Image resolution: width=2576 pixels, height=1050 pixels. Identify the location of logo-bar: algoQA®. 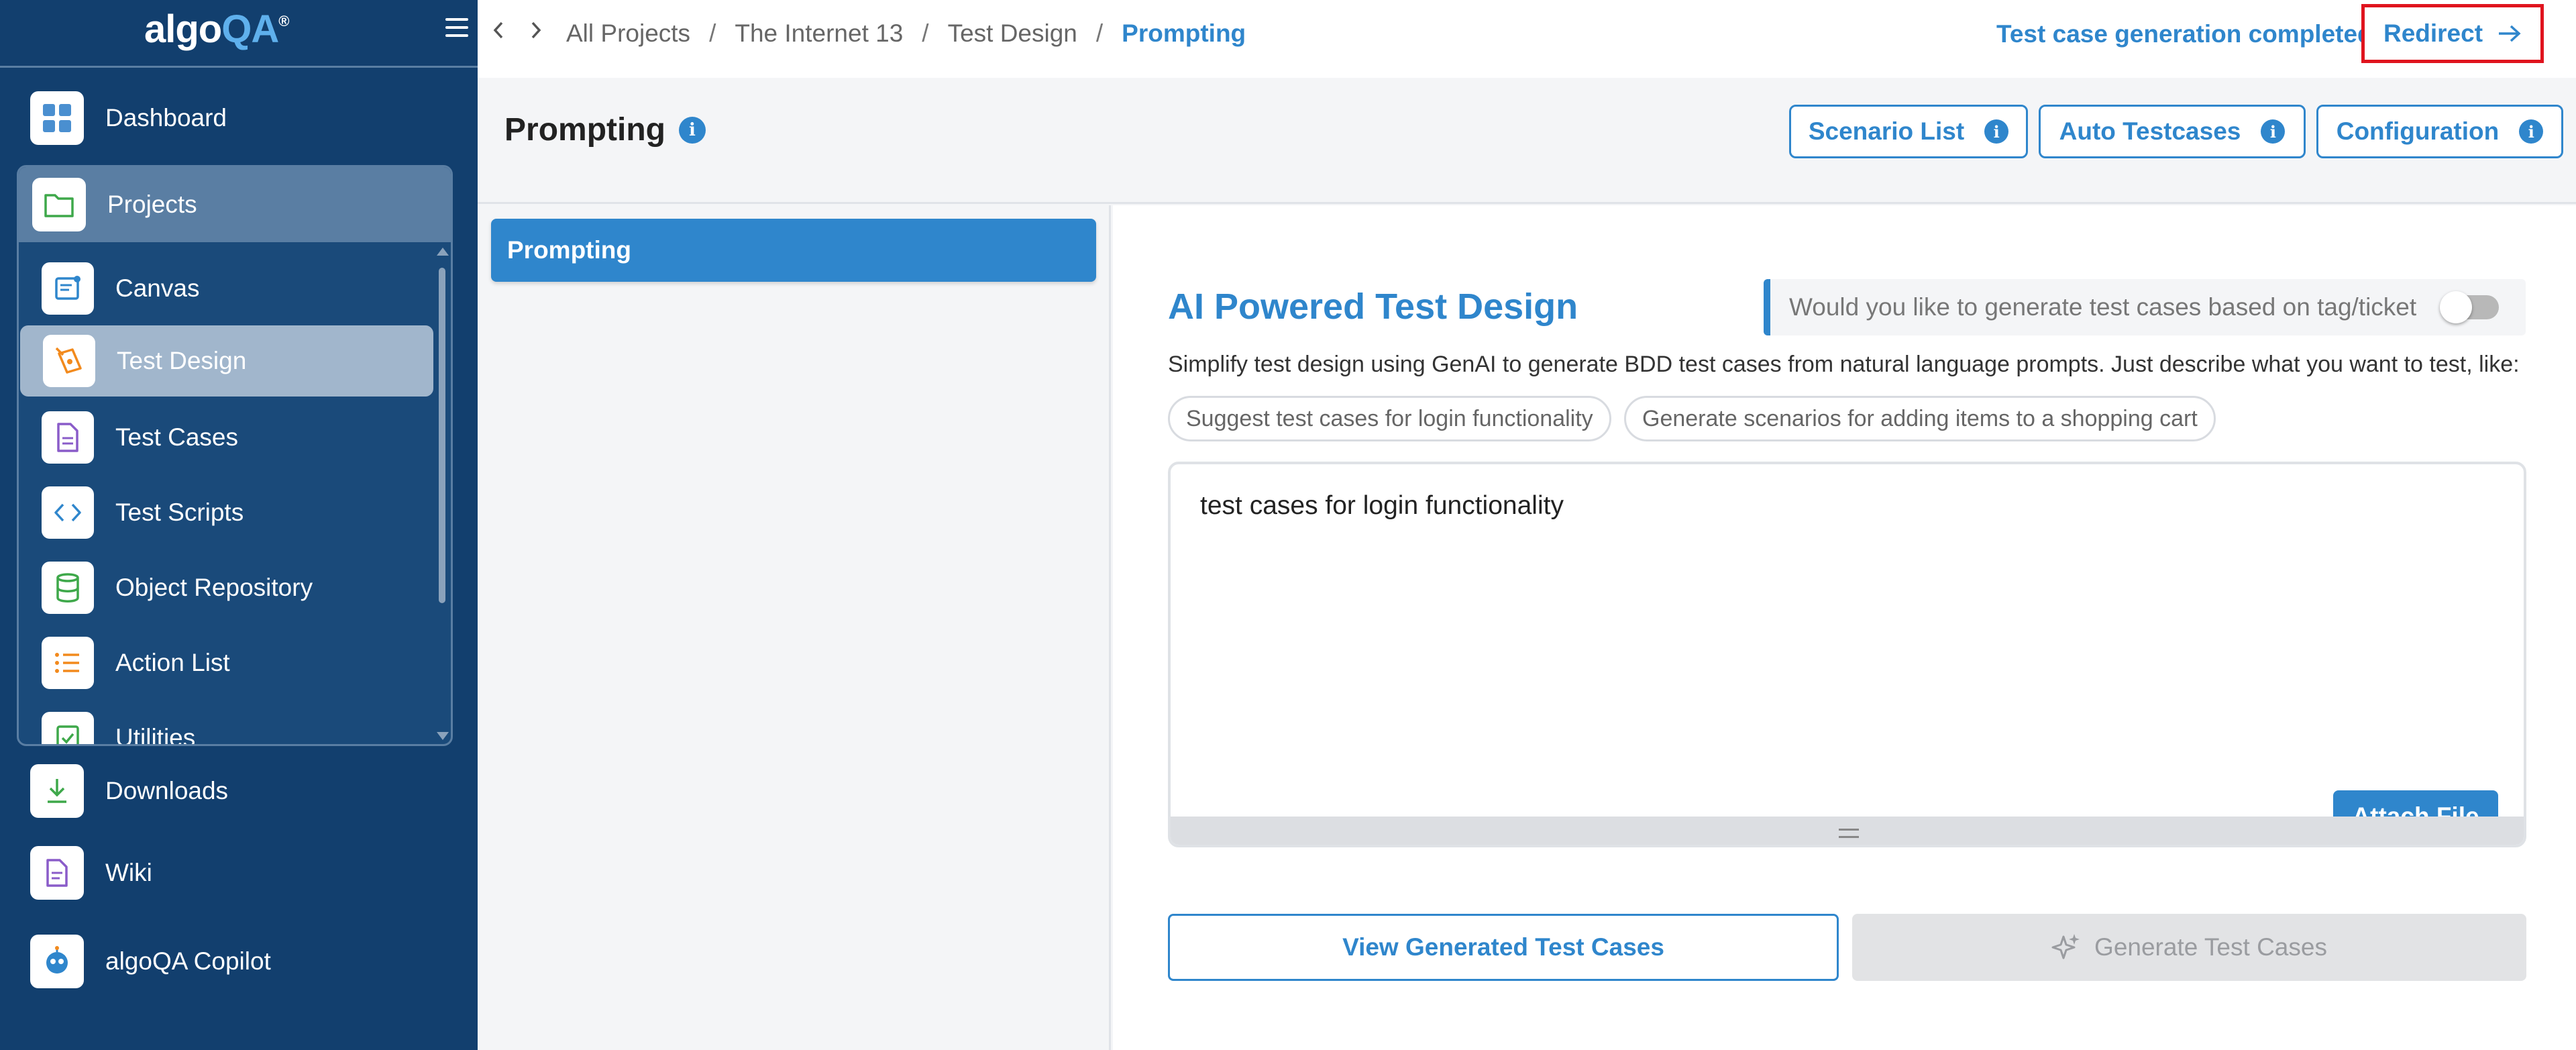
(239, 34).